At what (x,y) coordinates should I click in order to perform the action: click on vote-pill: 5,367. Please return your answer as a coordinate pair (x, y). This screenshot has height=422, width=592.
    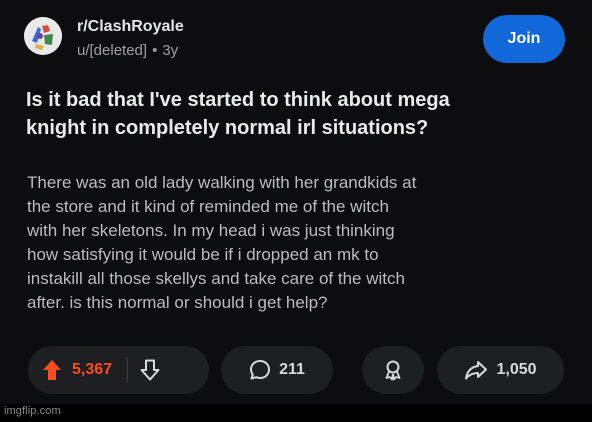
    Looking at the image, I should click on (118, 370).